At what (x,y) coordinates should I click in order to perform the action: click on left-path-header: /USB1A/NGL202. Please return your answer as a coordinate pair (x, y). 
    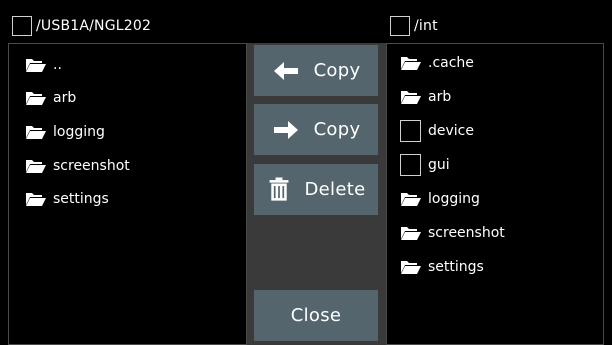
    Looking at the image, I should click on (81, 26).